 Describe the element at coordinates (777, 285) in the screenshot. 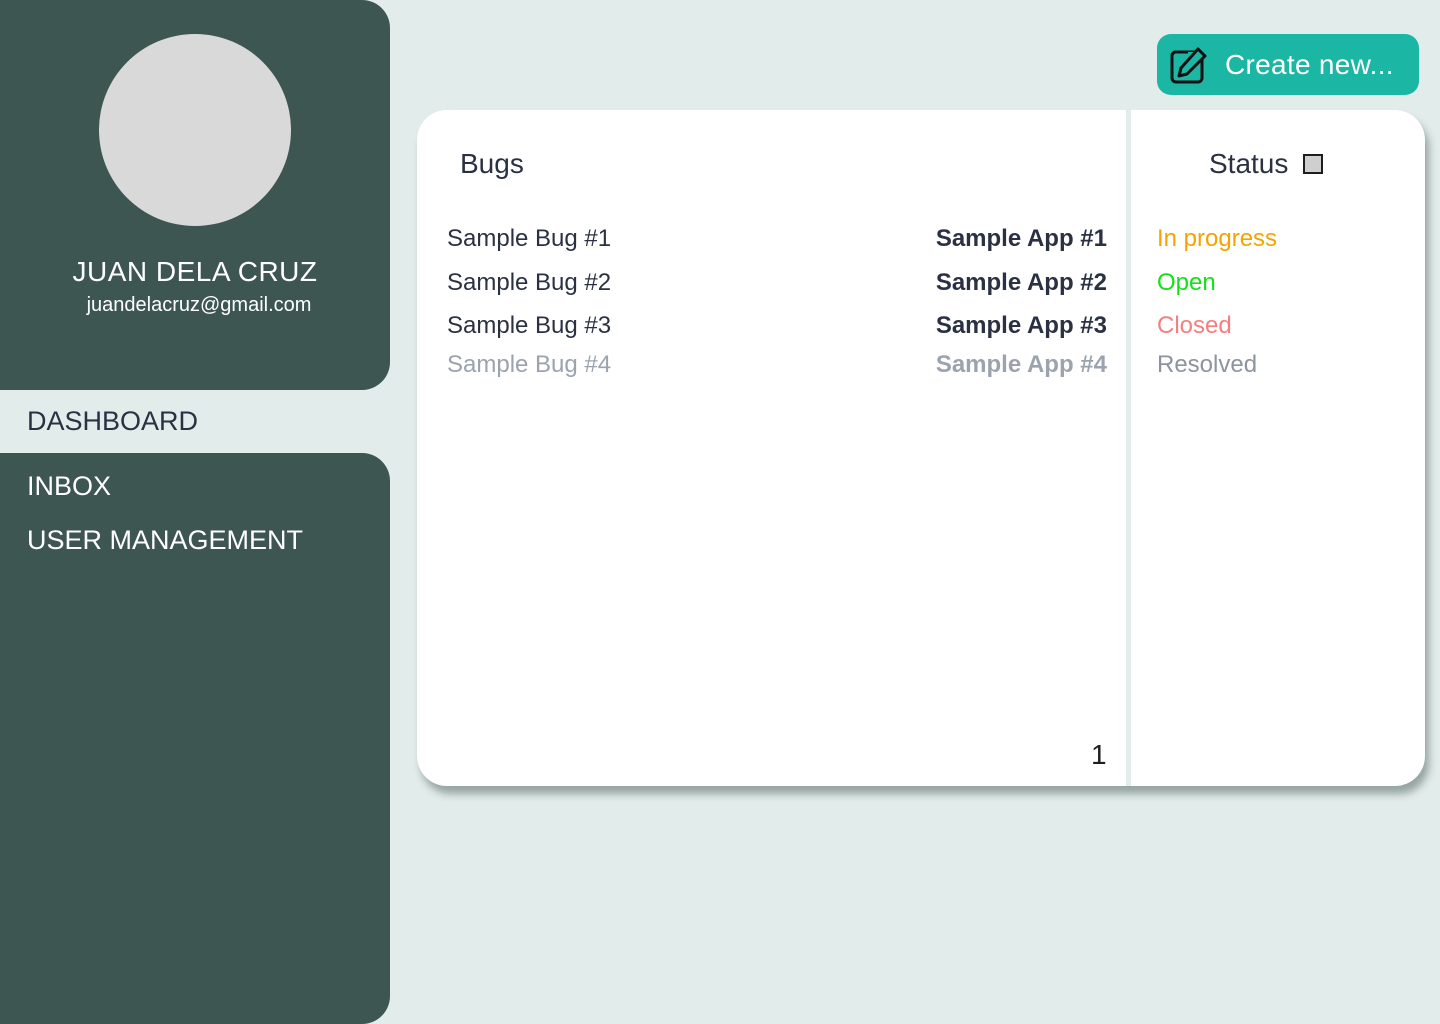

I see `bug-row: Sample Bug #2 Sample App #2` at that location.